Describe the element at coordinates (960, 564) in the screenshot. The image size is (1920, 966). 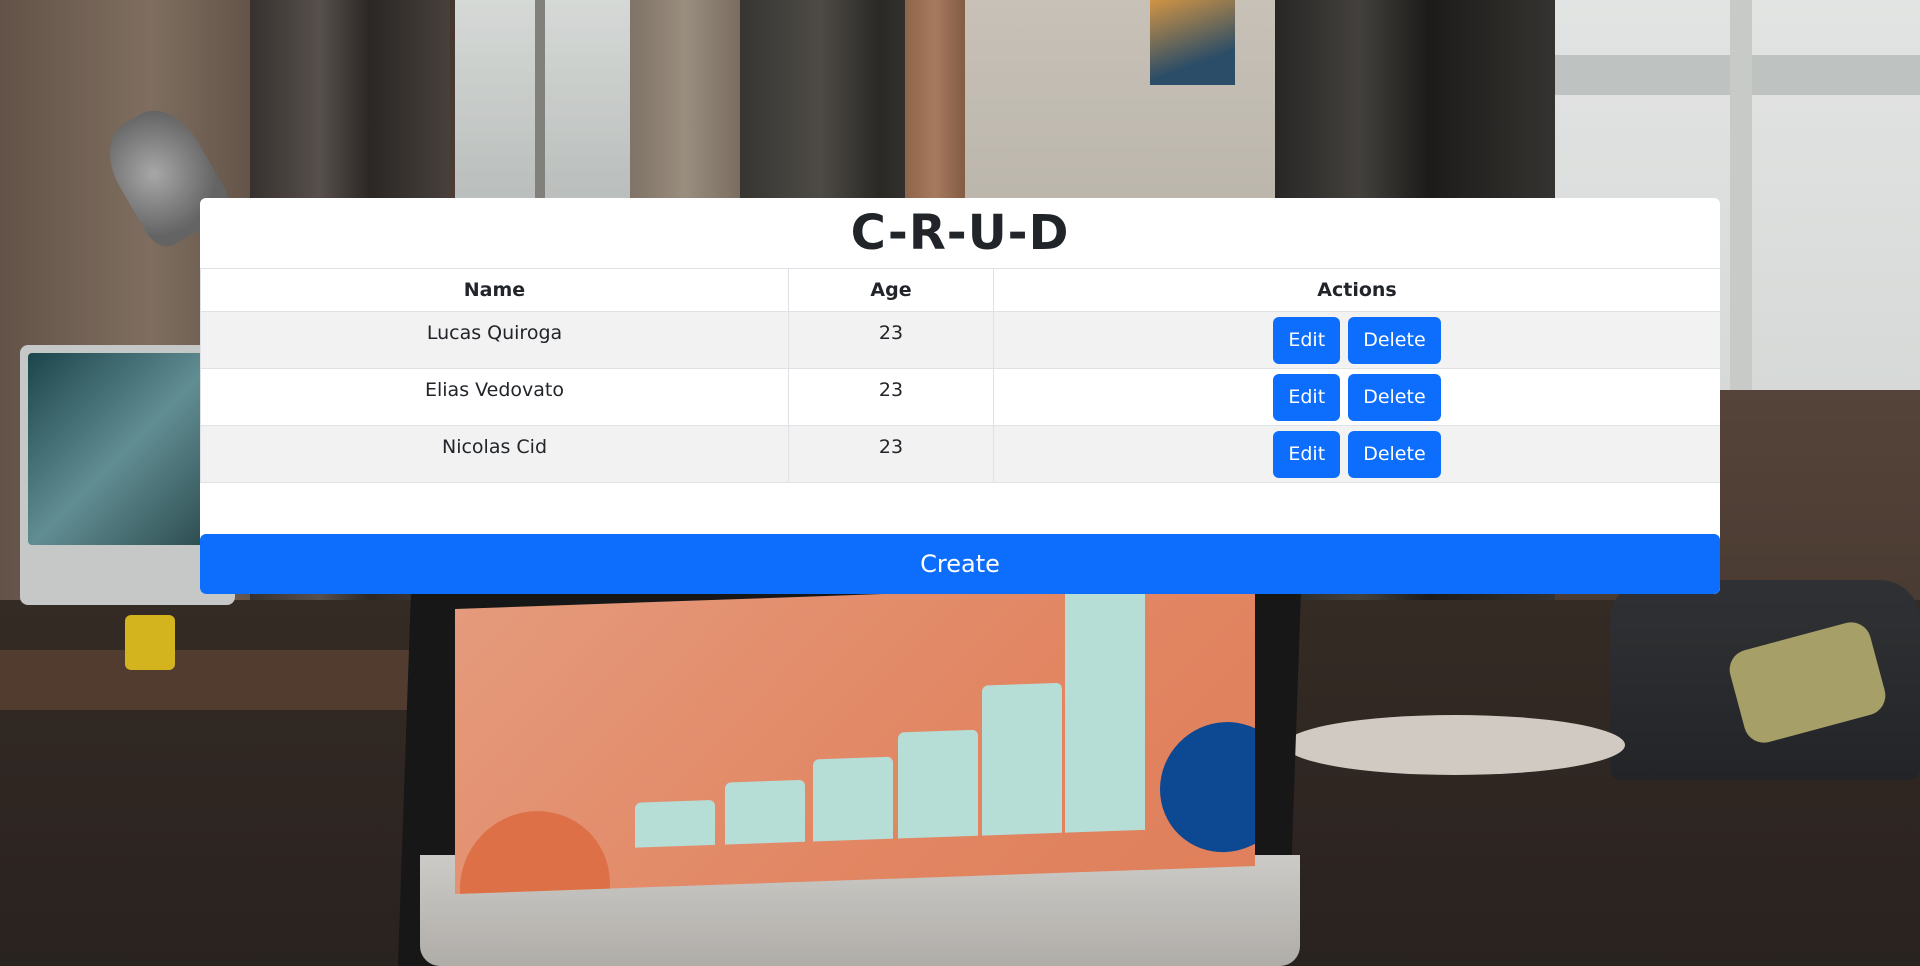
I see `create-button: Create` at that location.